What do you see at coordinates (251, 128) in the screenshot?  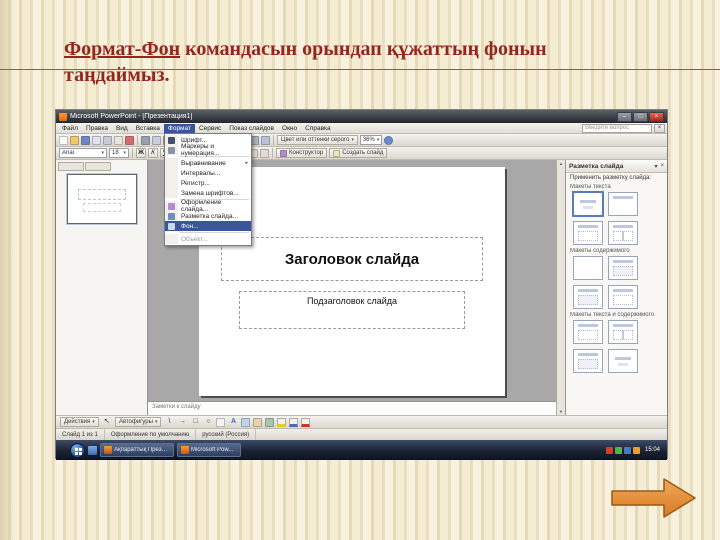 I see `menu-slideshow: Показ слайдов` at bounding box center [251, 128].